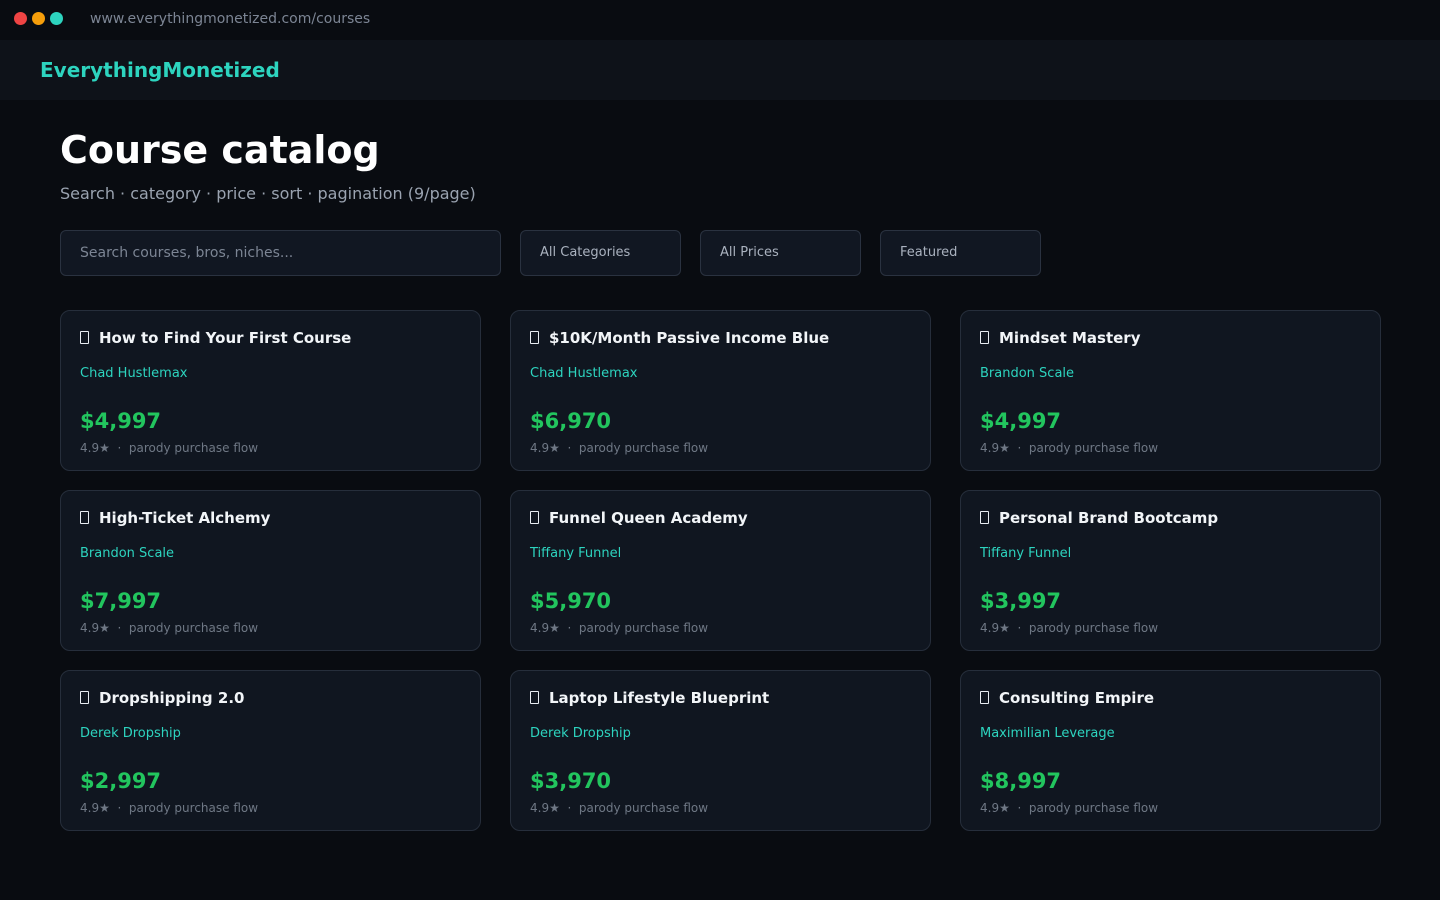  Describe the element at coordinates (720, 70) in the screenshot. I see `site-navbar: EverythingMonetized` at that location.